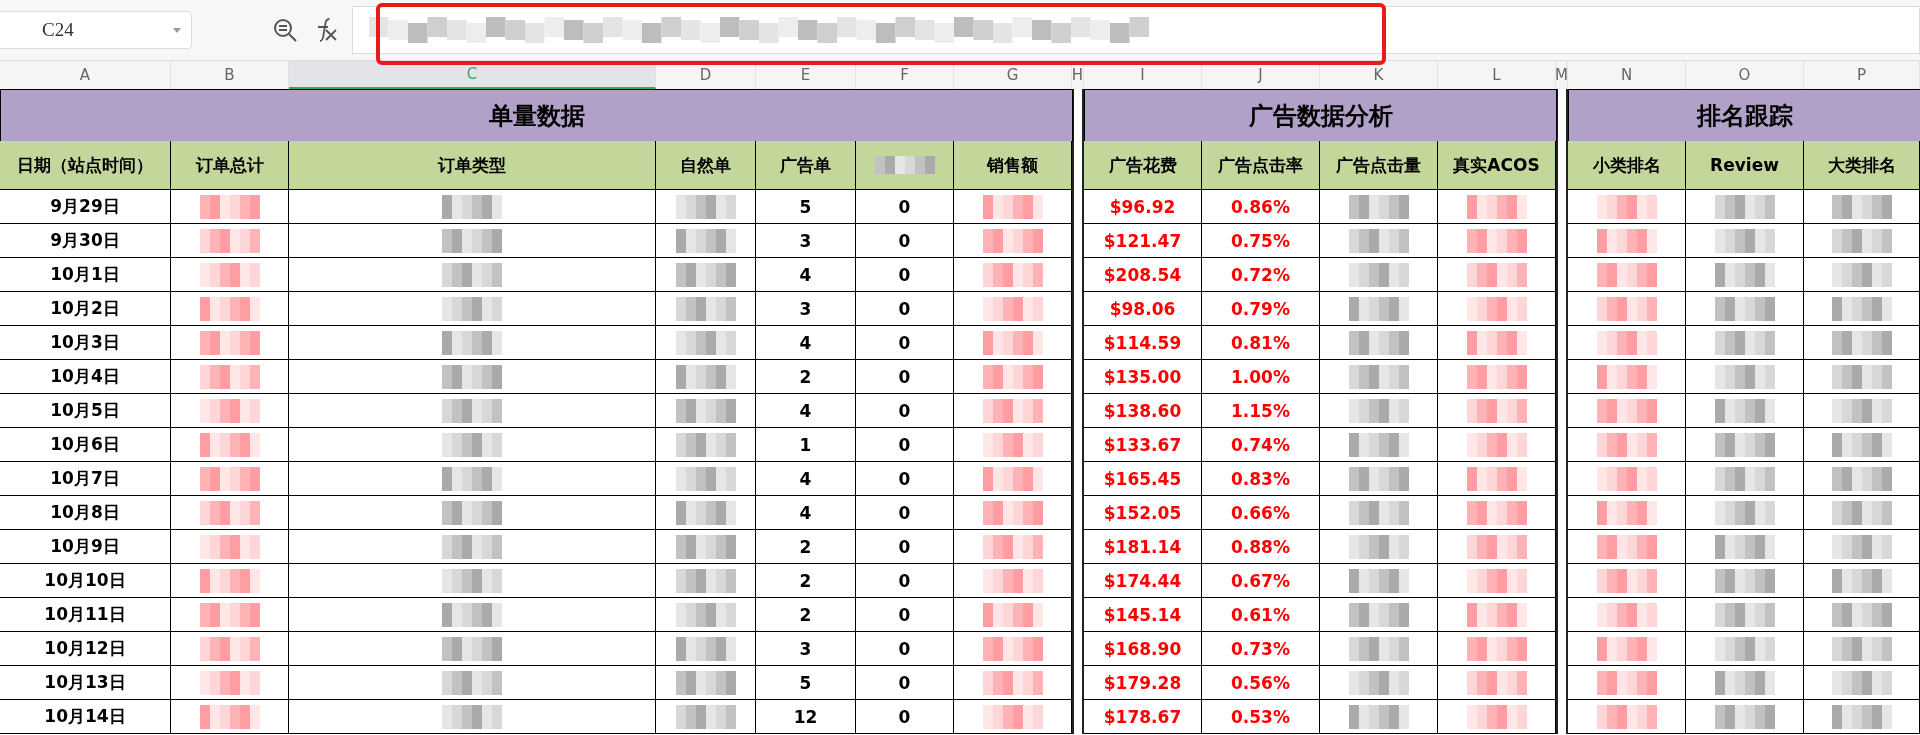  I want to click on table-cell: 10月6日, so click(85, 445).